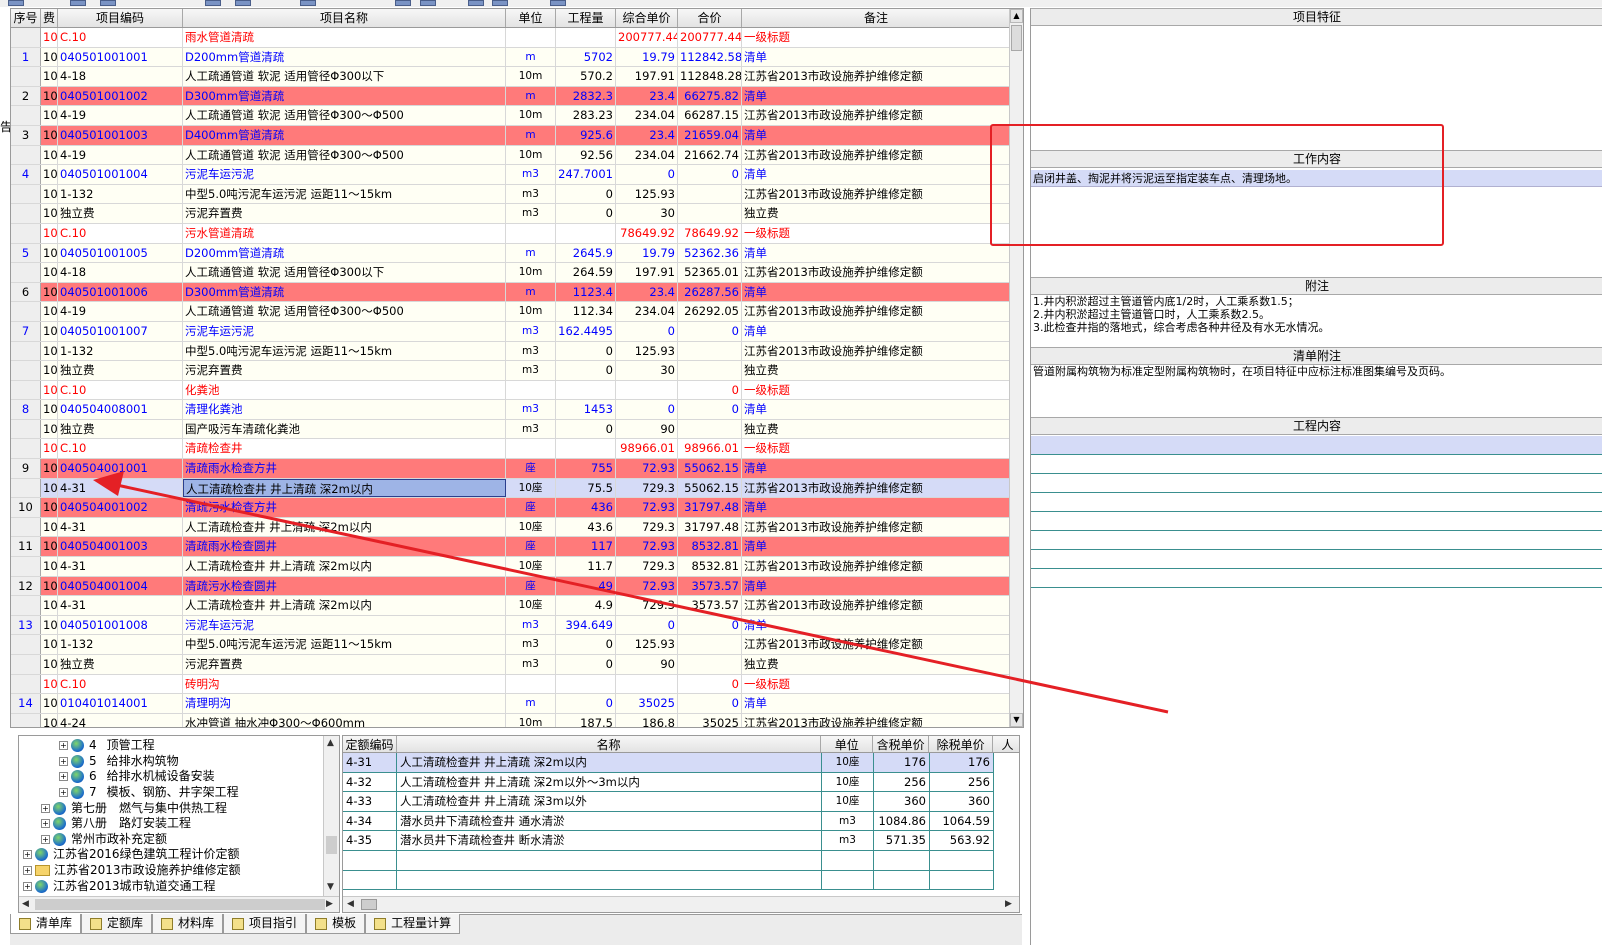 This screenshot has height=945, width=1602. I want to click on scroll-up-icon: ▲, so click(330, 743).